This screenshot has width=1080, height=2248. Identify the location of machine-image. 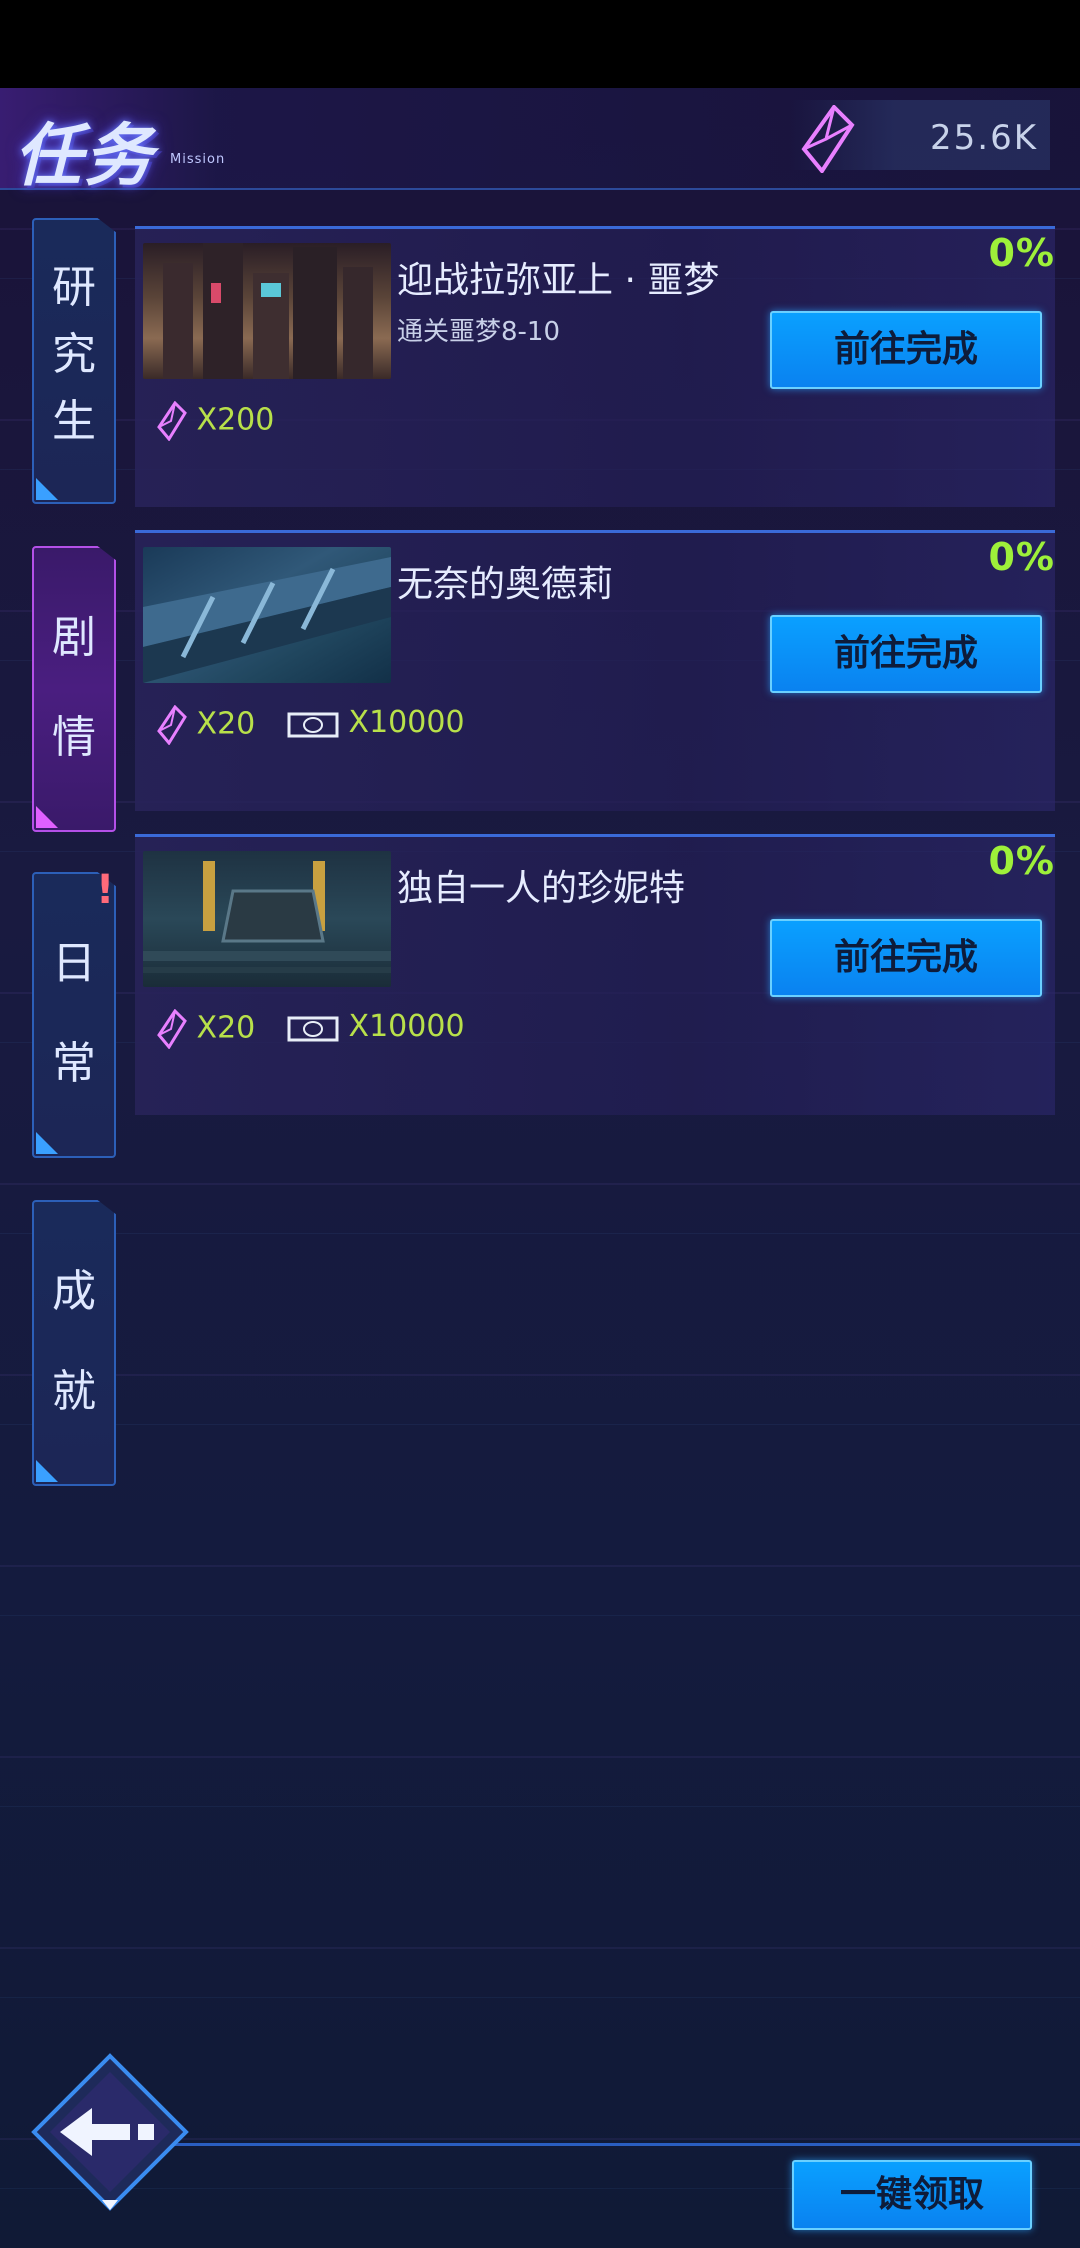
(267, 917).